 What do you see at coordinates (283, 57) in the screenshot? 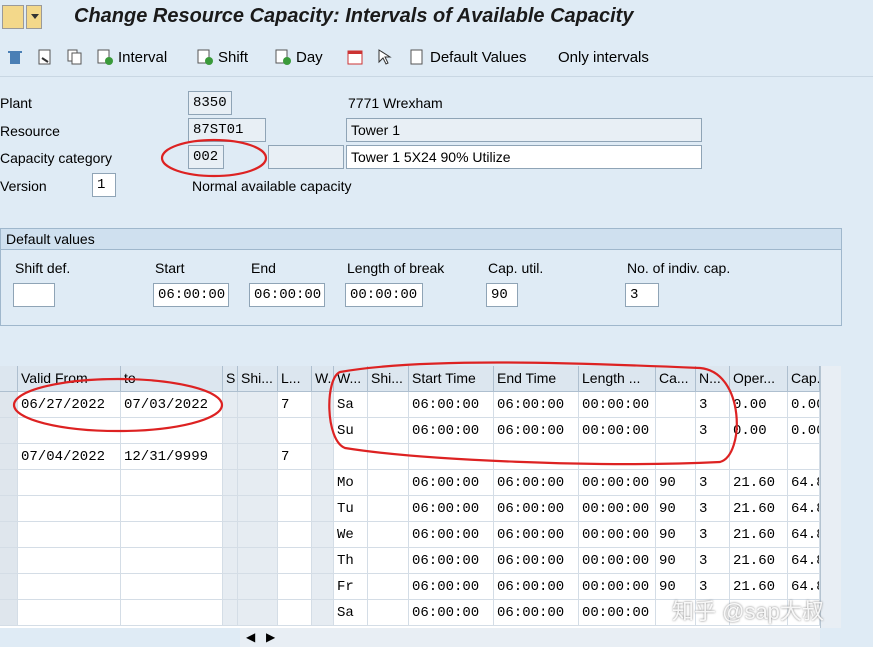
I see `add-day-icon` at bounding box center [283, 57].